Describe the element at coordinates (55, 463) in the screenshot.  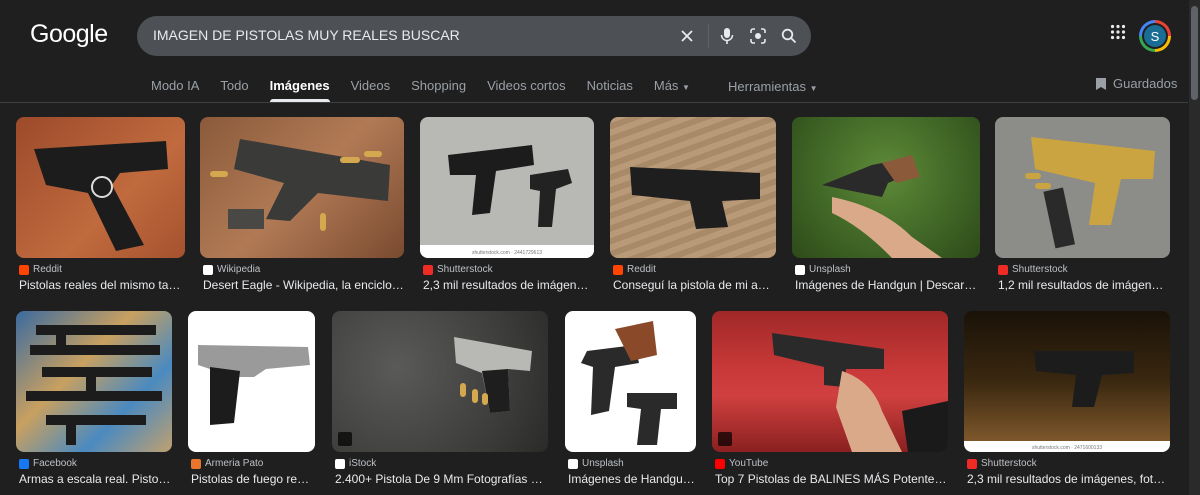
I see `result-source: Facebook` at that location.